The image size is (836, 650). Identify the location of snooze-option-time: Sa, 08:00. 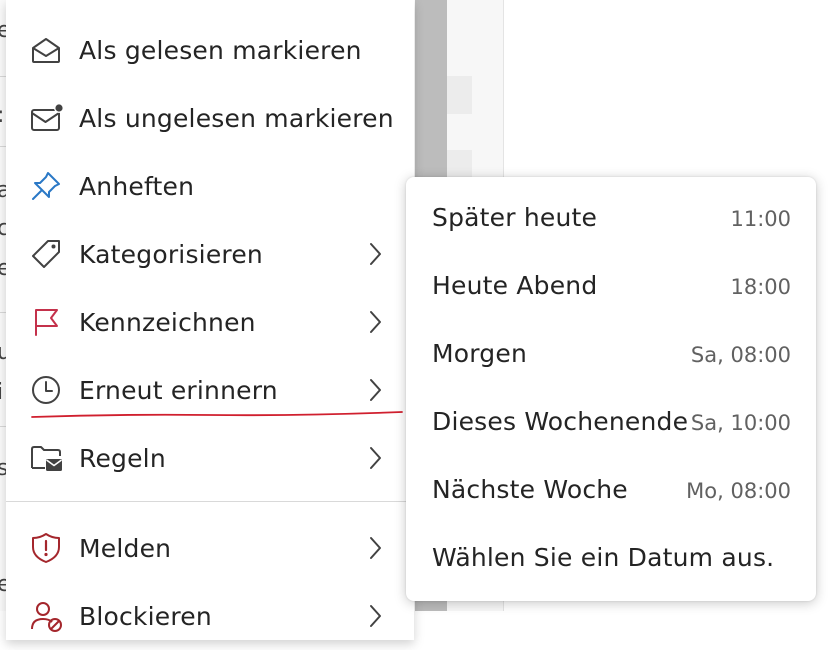
(740, 355).